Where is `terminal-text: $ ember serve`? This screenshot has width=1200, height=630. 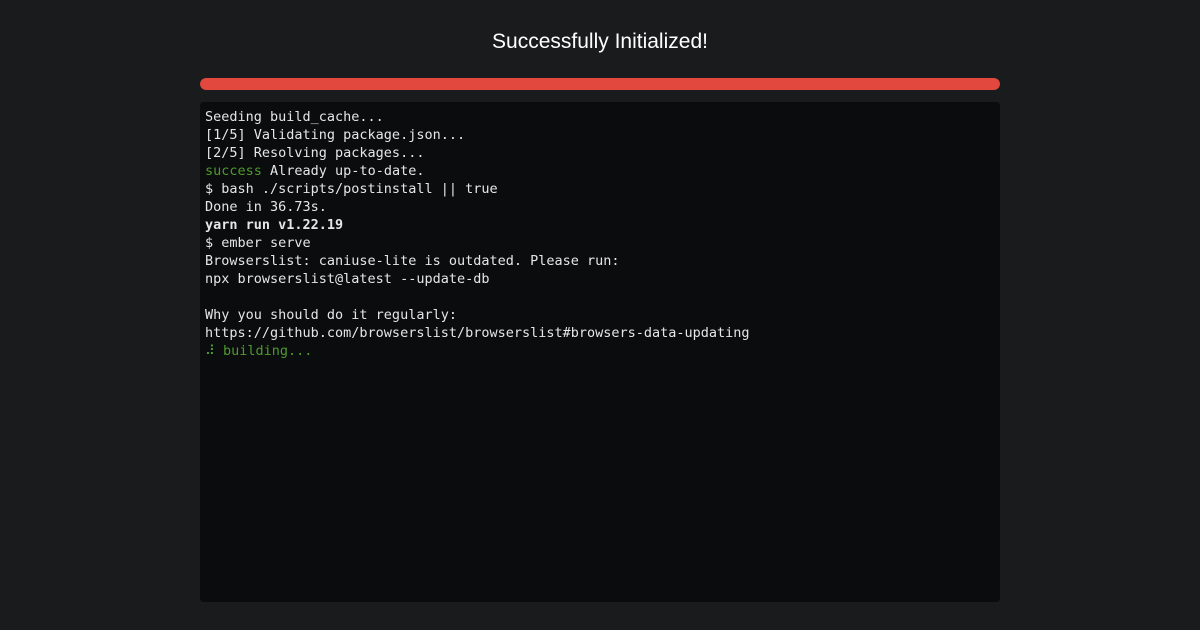
terminal-text: $ ember serve is located at coordinates (258, 243).